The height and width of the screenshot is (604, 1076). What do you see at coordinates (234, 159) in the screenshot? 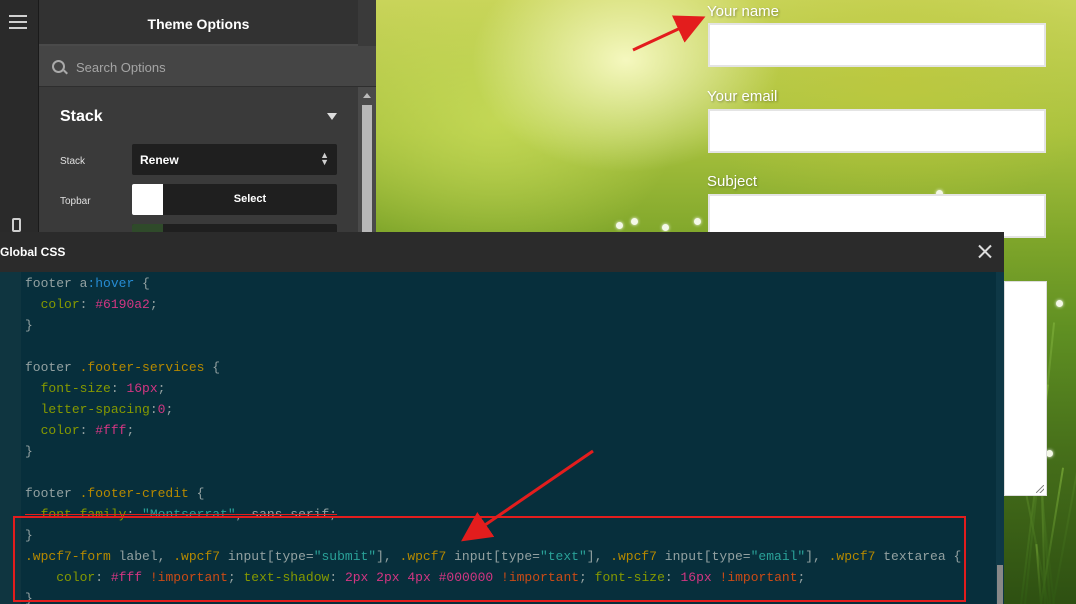
I see `stack-select: Renew ▲ ▼` at bounding box center [234, 159].